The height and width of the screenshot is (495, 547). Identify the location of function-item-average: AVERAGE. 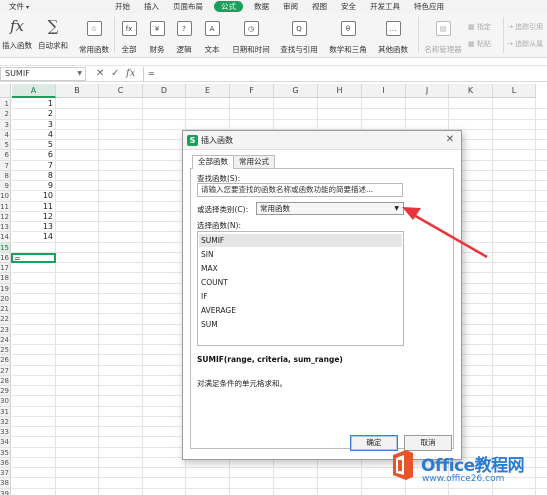
(300, 310).